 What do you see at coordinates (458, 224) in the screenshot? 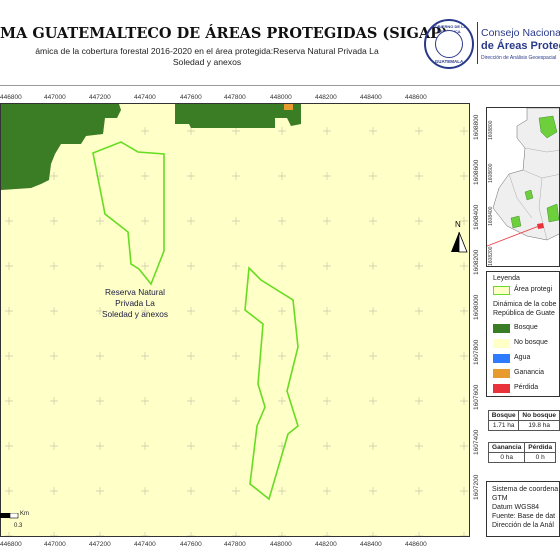
I see `north-label: N` at bounding box center [458, 224].